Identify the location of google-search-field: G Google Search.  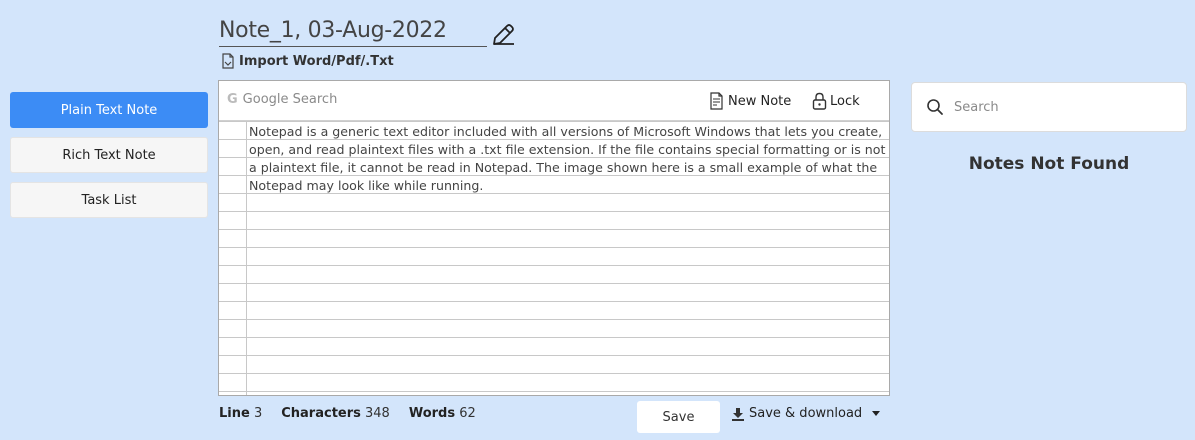
(282, 99).